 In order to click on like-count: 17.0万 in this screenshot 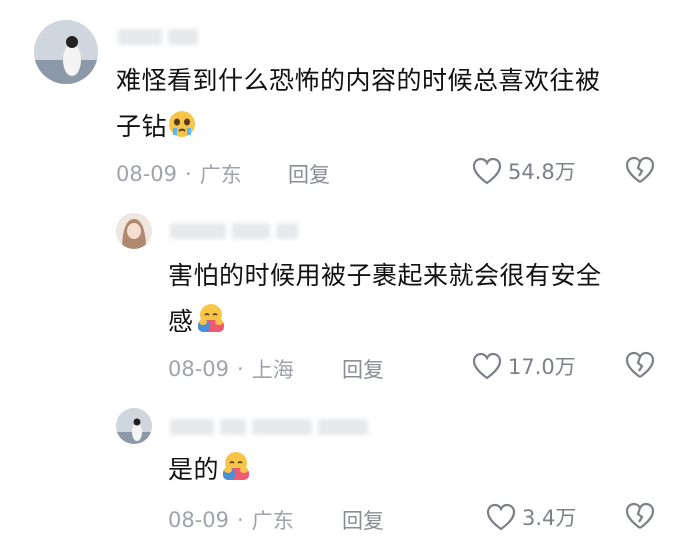, I will do `click(542, 367)`.